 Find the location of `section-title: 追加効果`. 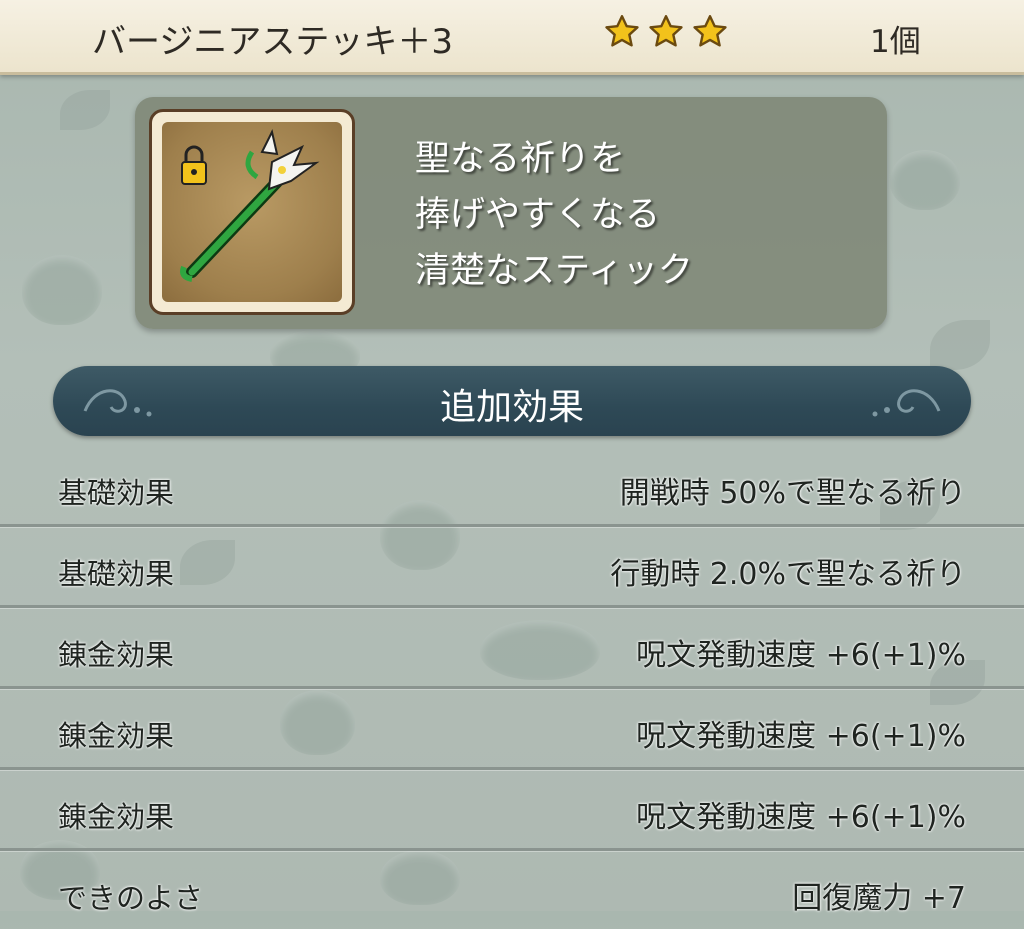

section-title: 追加効果 is located at coordinates (511, 407).